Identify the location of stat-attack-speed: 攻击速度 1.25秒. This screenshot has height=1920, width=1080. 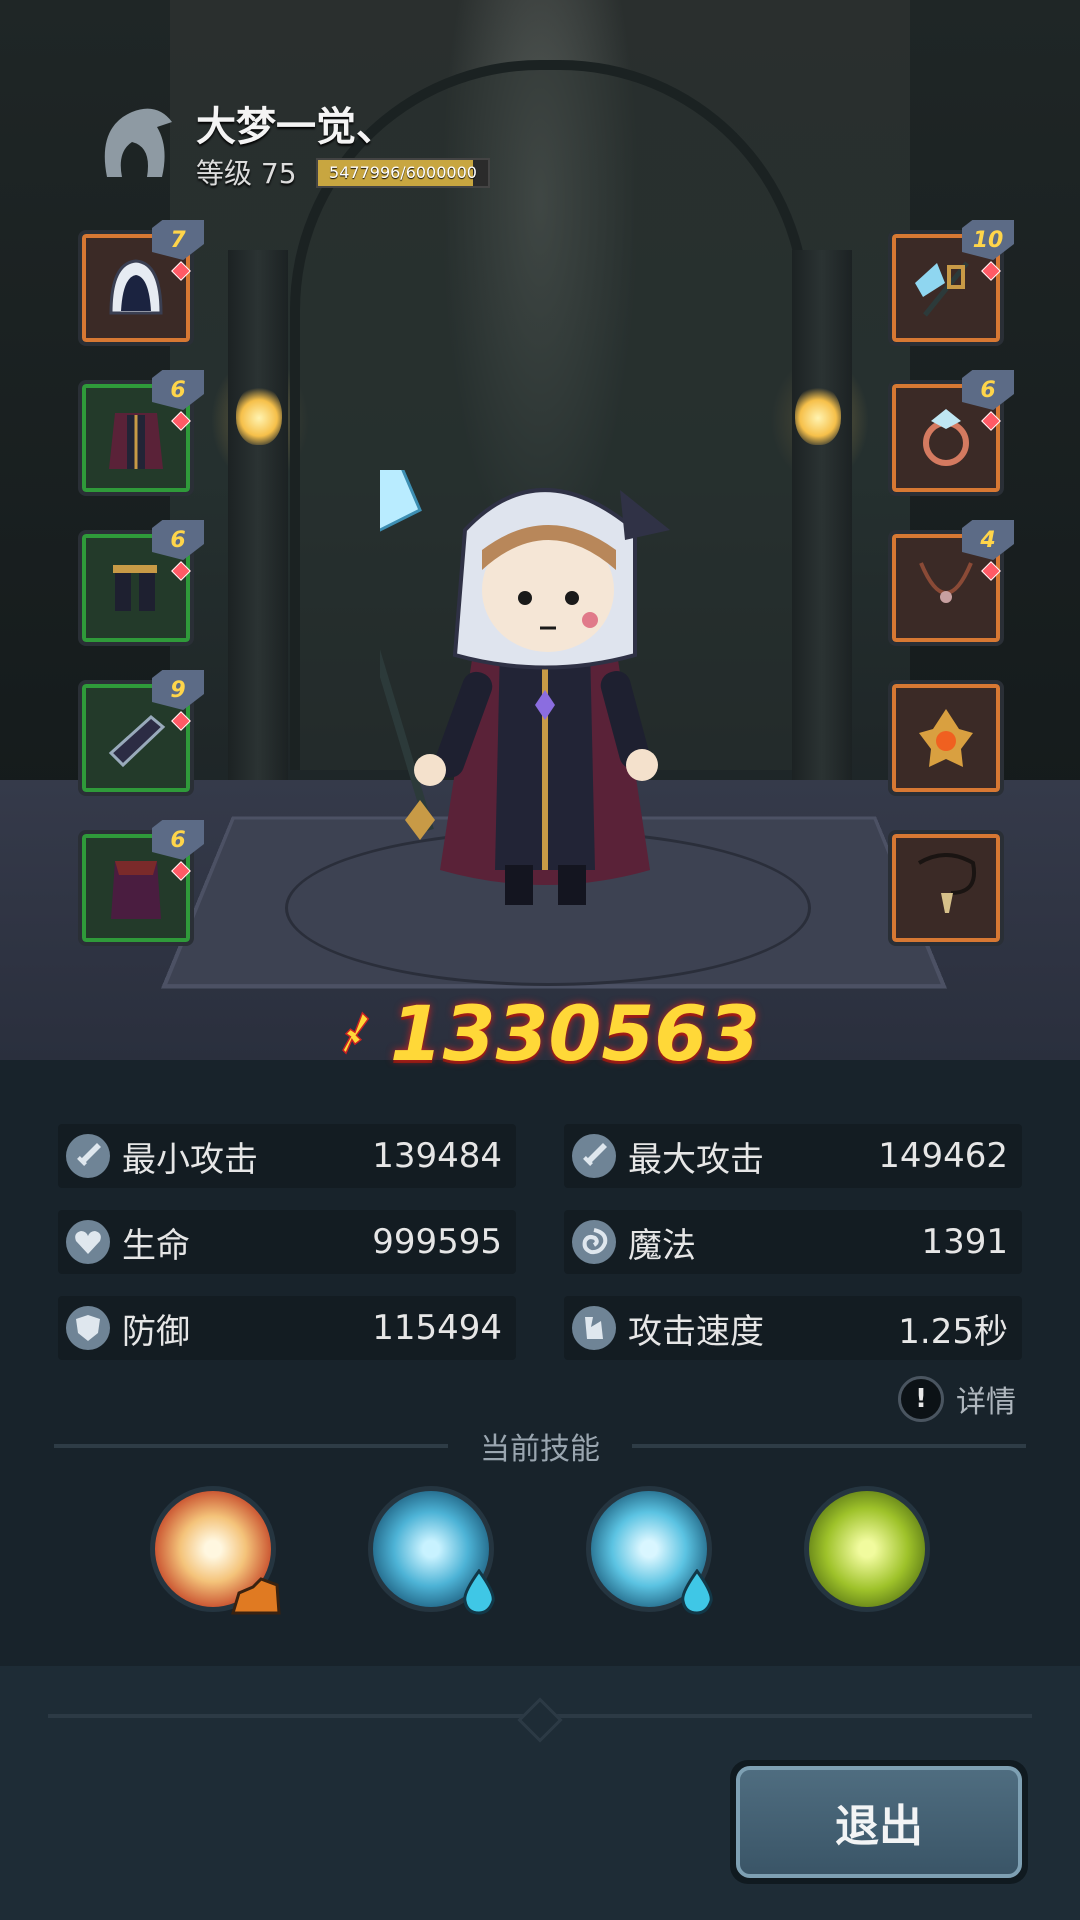
(793, 1328).